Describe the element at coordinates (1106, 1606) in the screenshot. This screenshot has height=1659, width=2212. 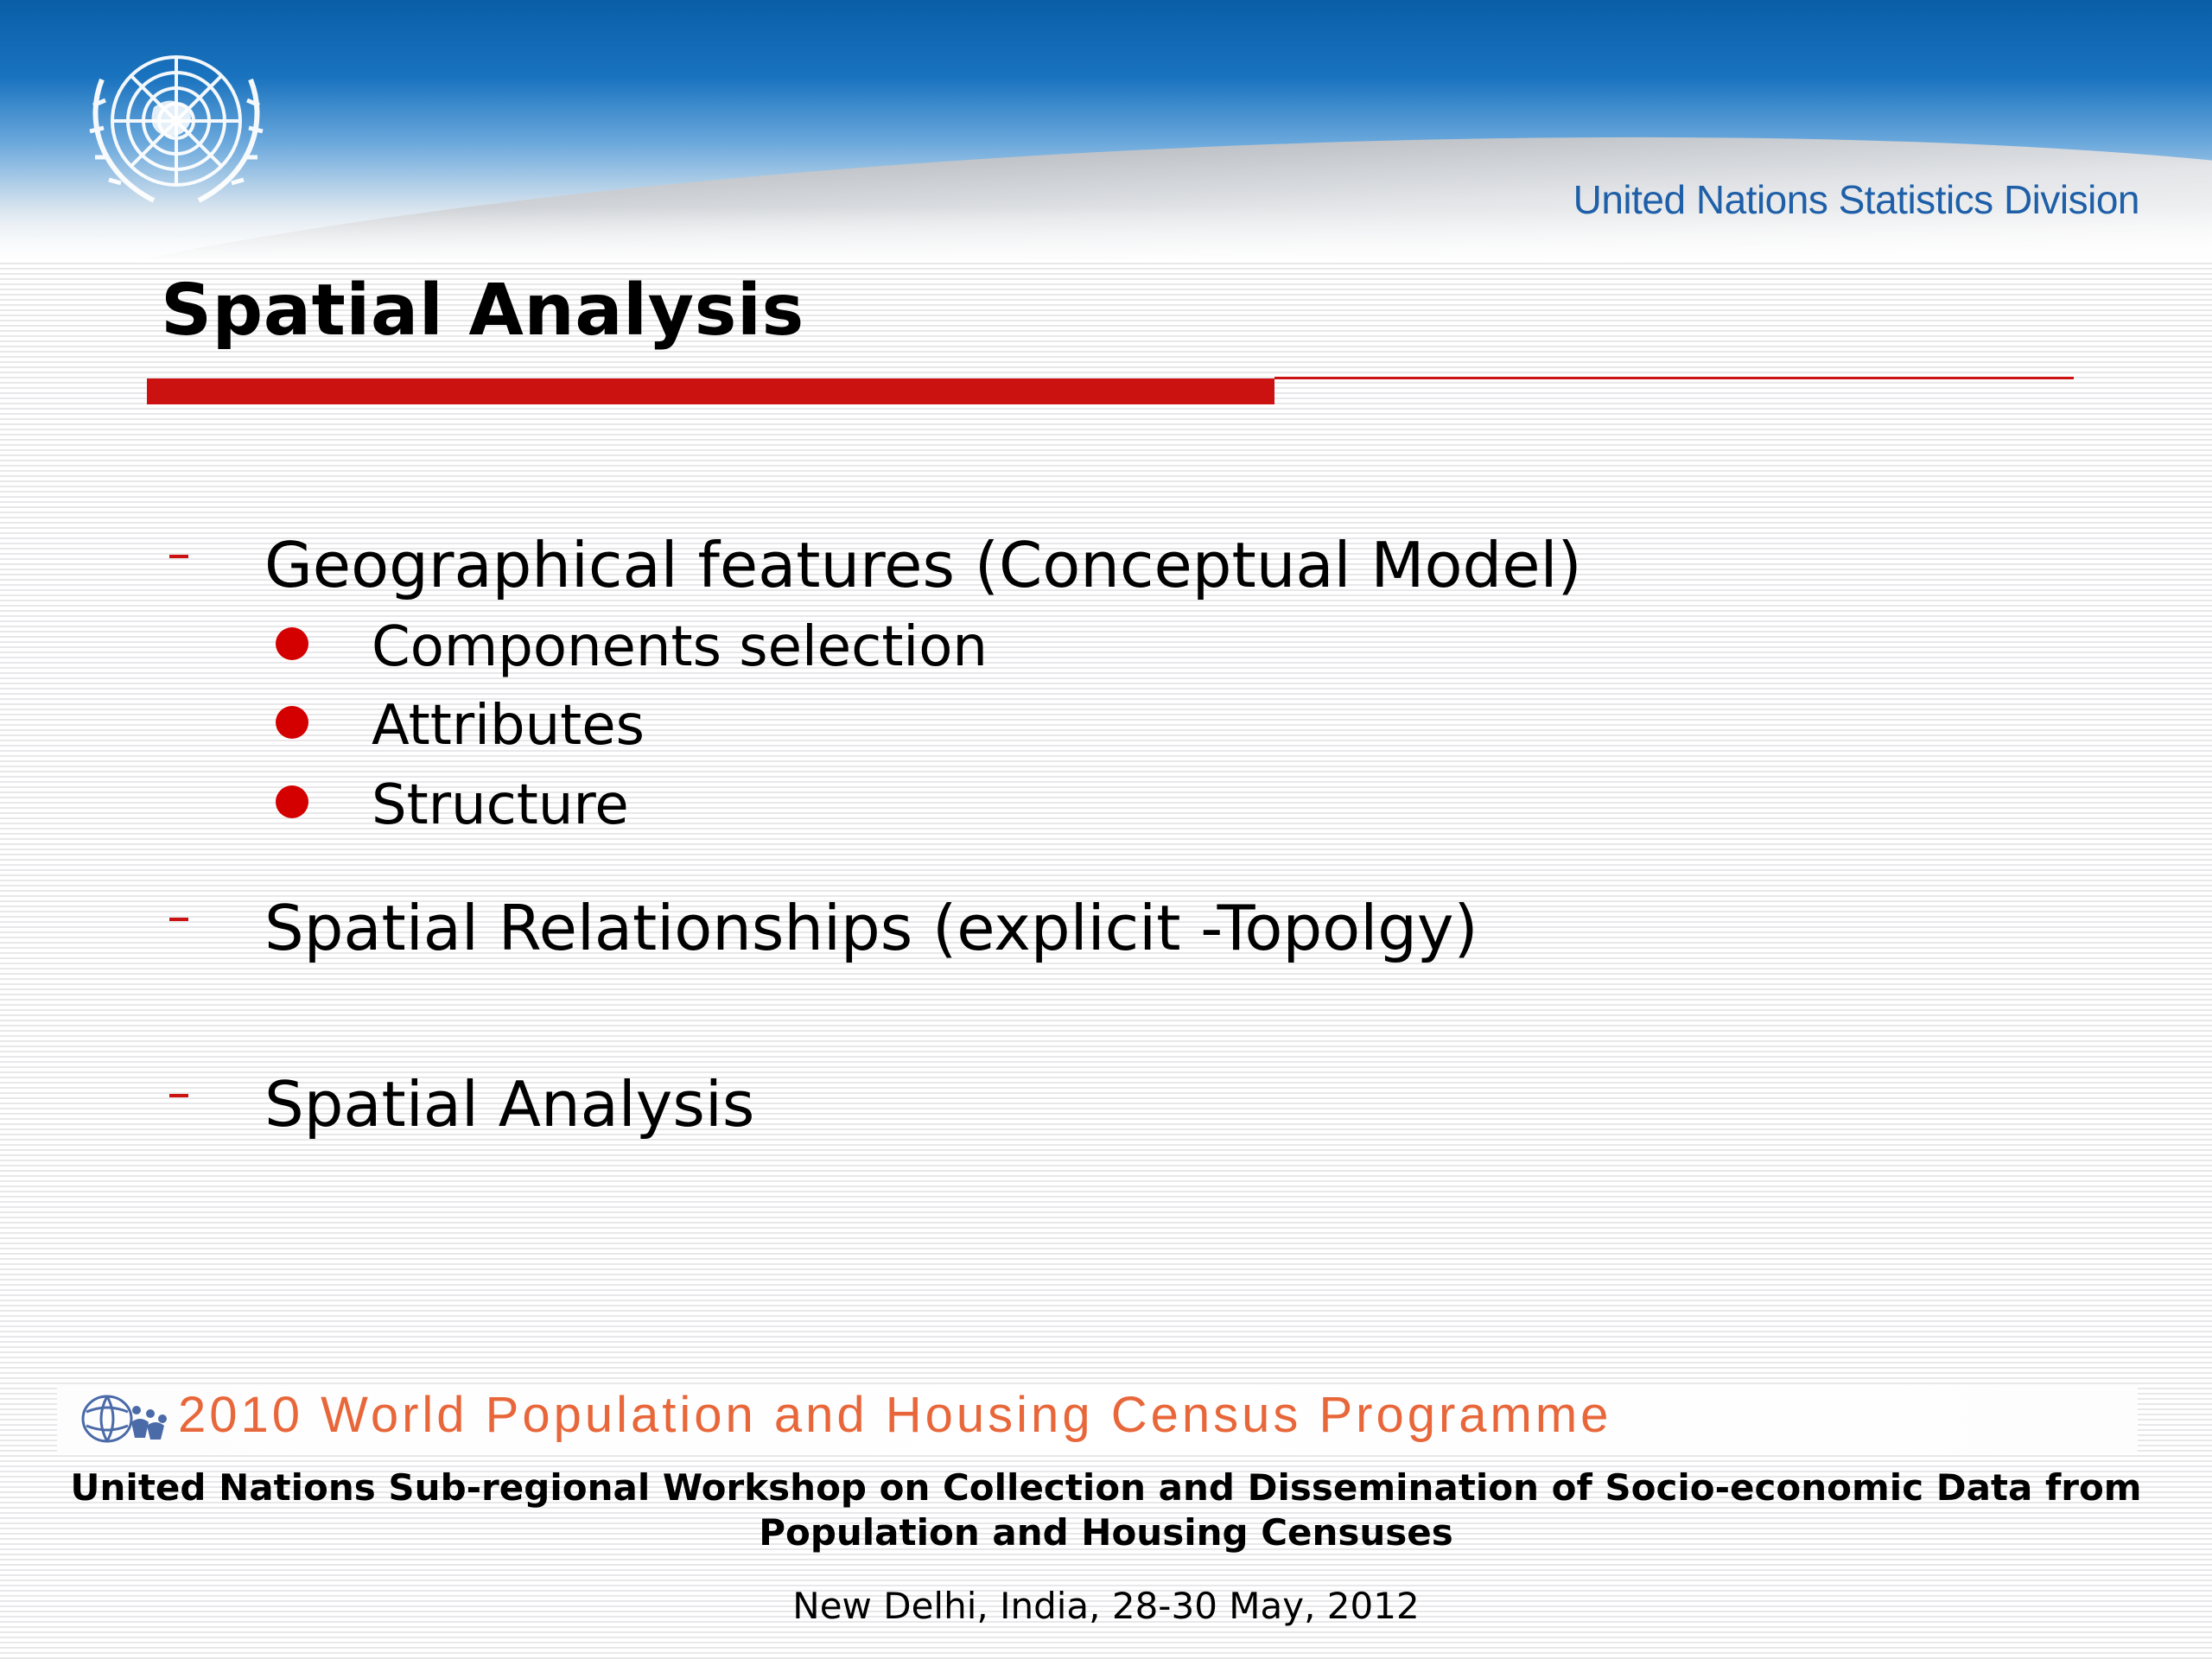
I see `location-date: New Delhi, India, 28-30 May, 2012` at that location.